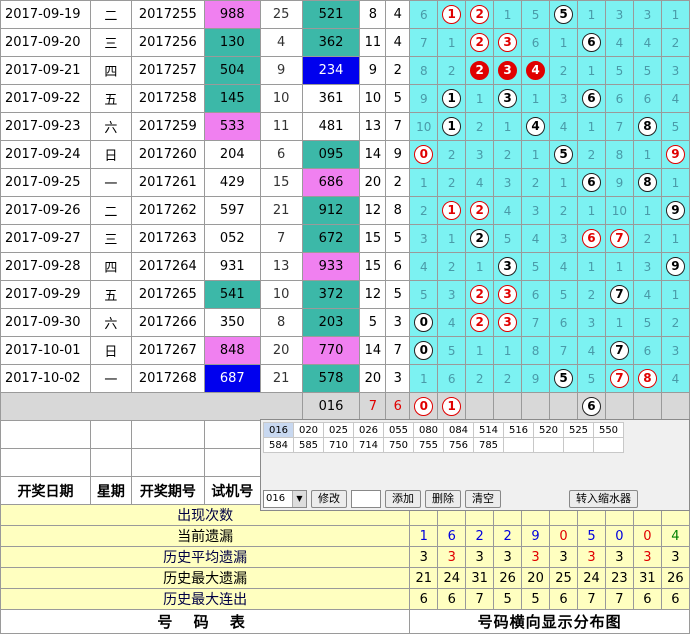  Describe the element at coordinates (608, 430) in the screenshot. I see `favorite-number: 550` at that location.